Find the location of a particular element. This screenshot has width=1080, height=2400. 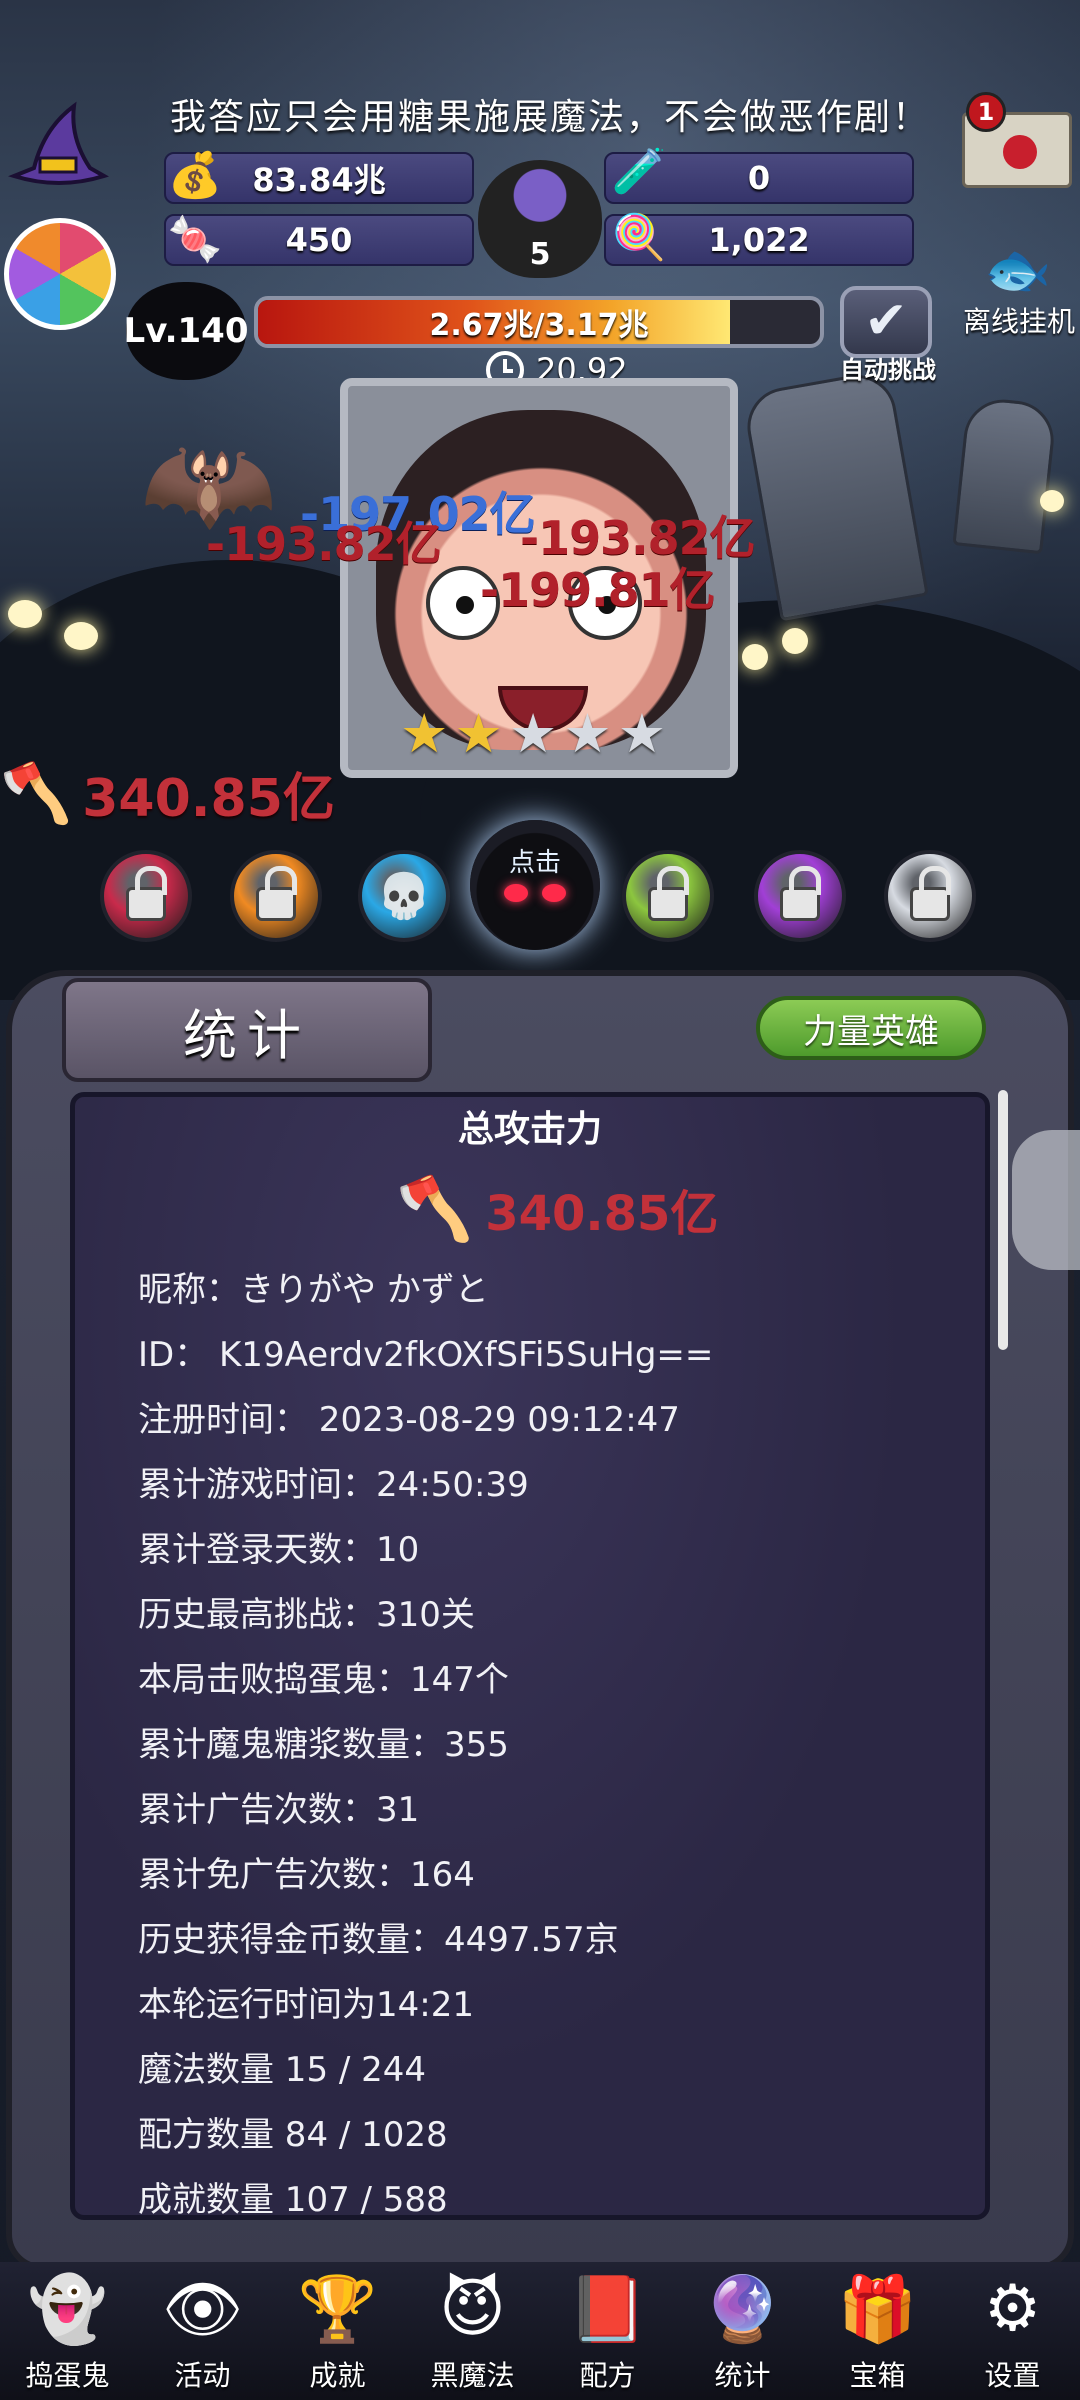

gift-box-icon: 🎁 is located at coordinates (877, 2309).